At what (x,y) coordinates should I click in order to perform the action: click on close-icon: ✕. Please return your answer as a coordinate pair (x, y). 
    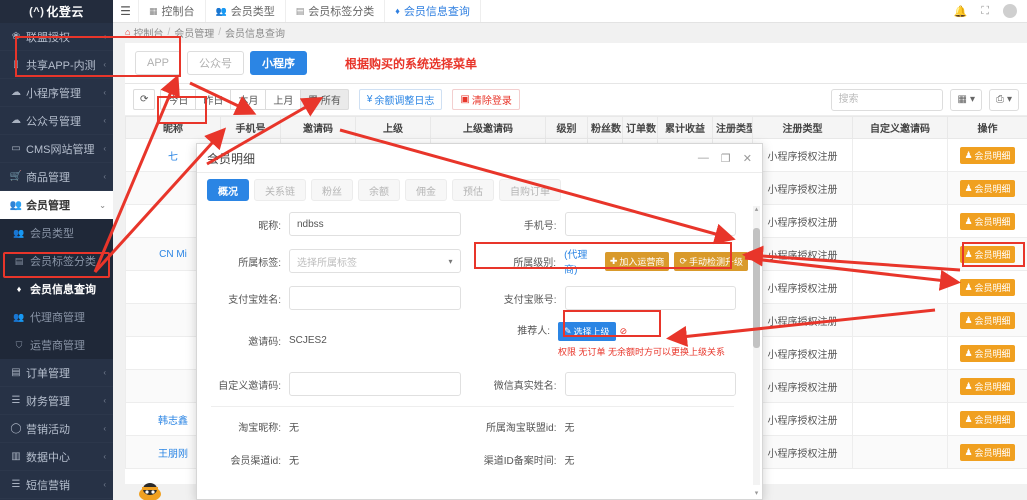
    Looking at the image, I should click on (747, 158).